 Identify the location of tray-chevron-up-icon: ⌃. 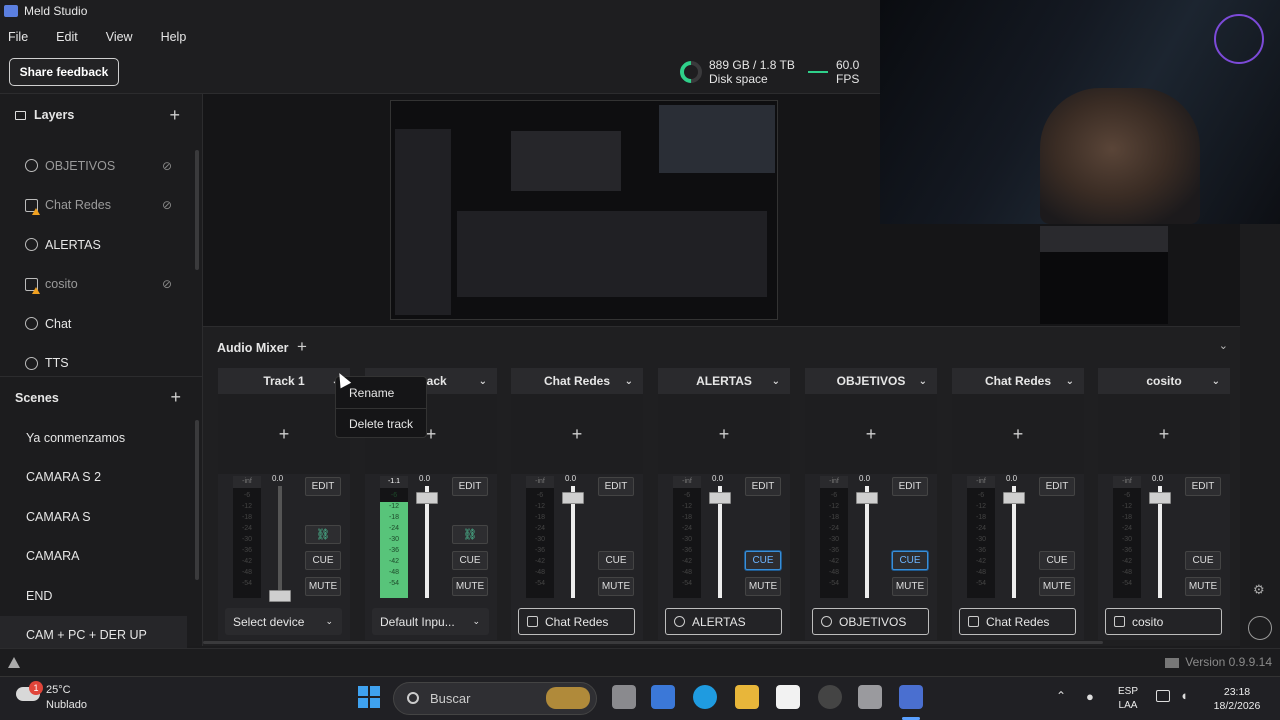
(1061, 696).